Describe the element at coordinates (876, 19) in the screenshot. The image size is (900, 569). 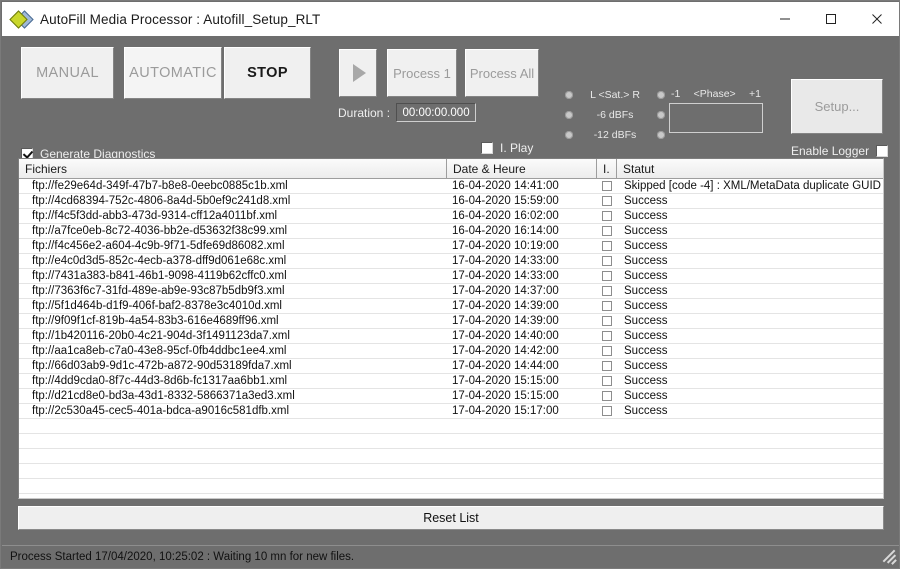
I see `close-button` at that location.